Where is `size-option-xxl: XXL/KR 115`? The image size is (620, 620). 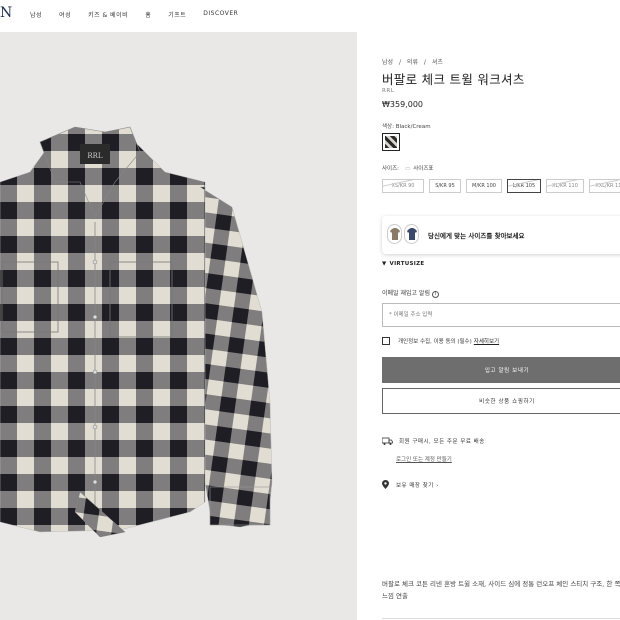 size-option-xxl: XXL/KR 115 is located at coordinates (604, 186).